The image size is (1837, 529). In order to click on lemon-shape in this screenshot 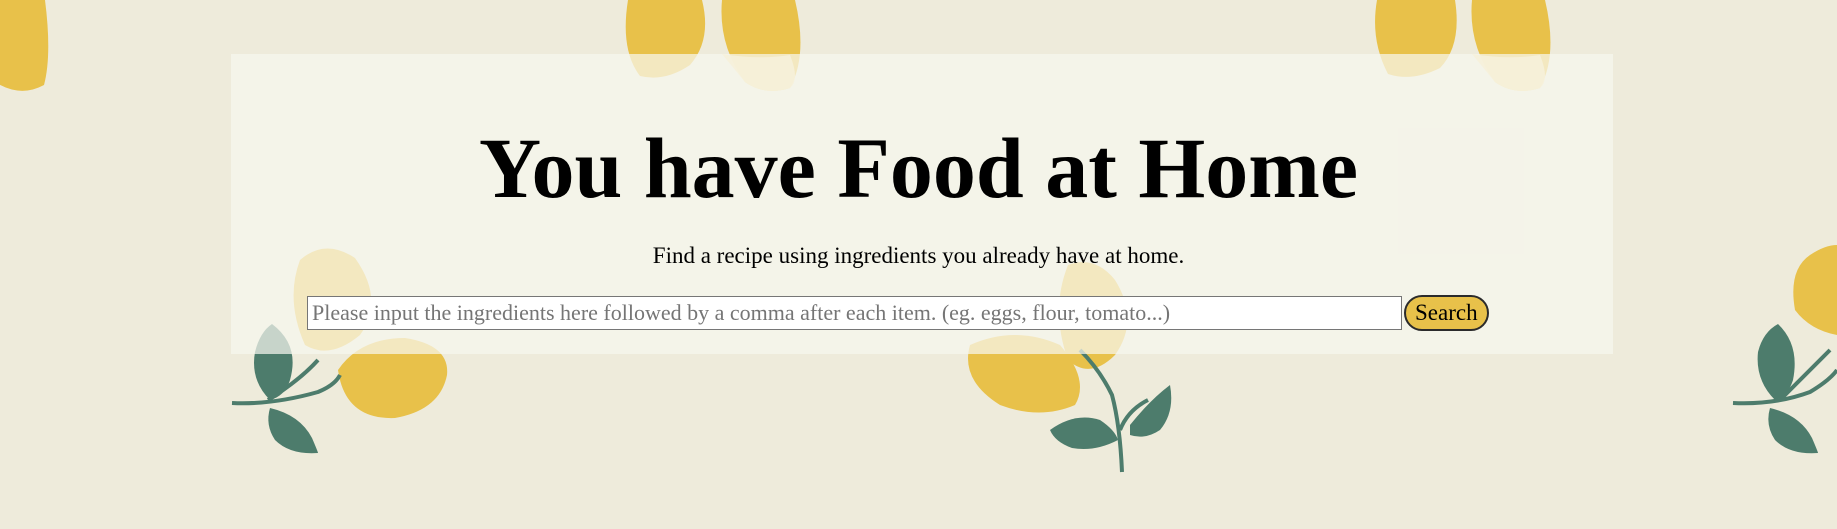, I will do `click(24, 45)`.